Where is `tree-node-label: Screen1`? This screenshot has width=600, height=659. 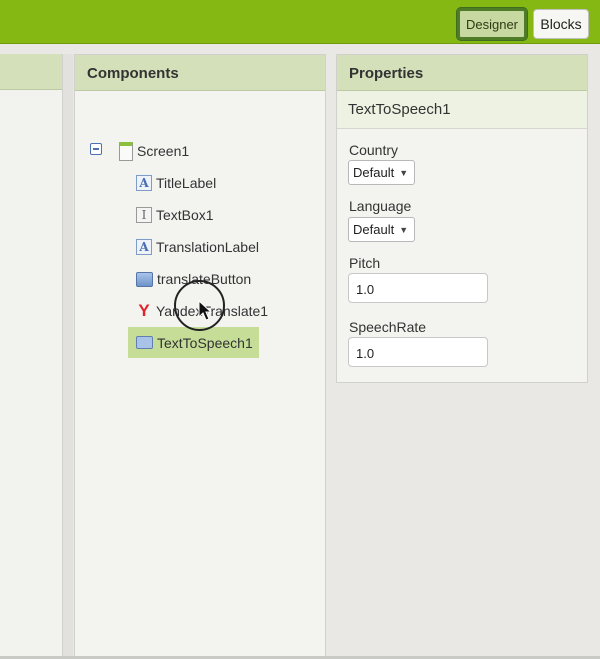 tree-node-label: Screen1 is located at coordinates (163, 151).